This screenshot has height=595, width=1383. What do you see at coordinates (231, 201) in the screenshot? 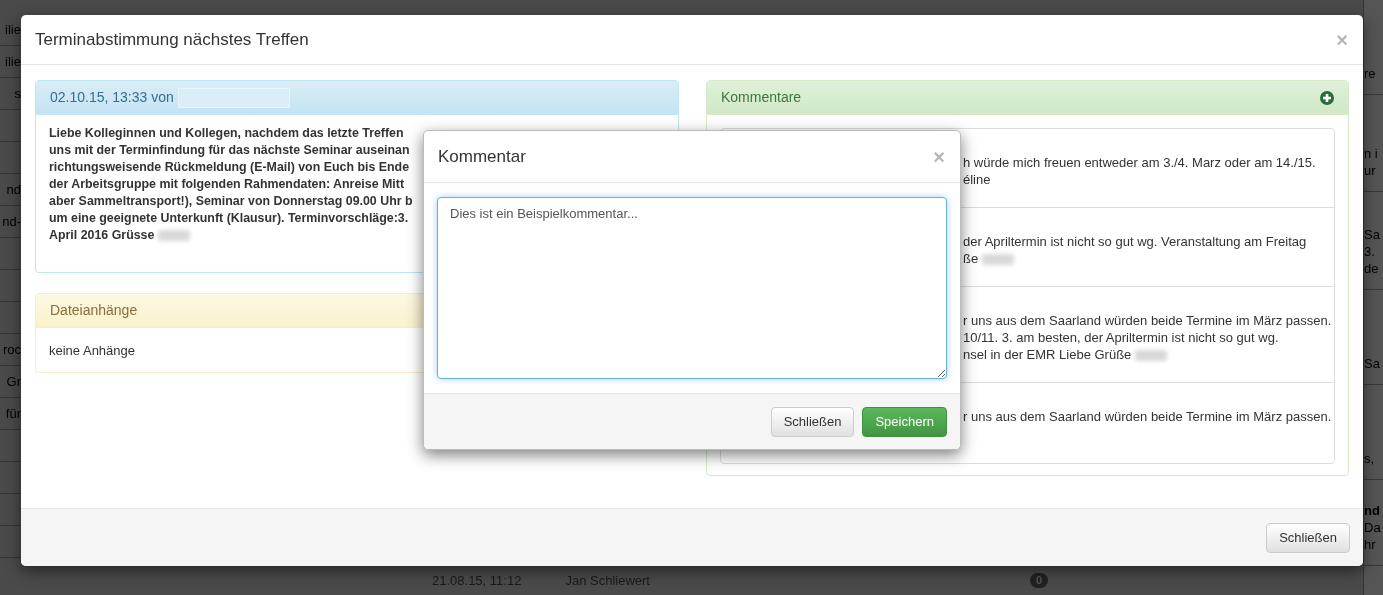
I see `message-line: aber Sammeltransport!), Seminar von Donnerstag 09.00 Uhr b` at bounding box center [231, 201].